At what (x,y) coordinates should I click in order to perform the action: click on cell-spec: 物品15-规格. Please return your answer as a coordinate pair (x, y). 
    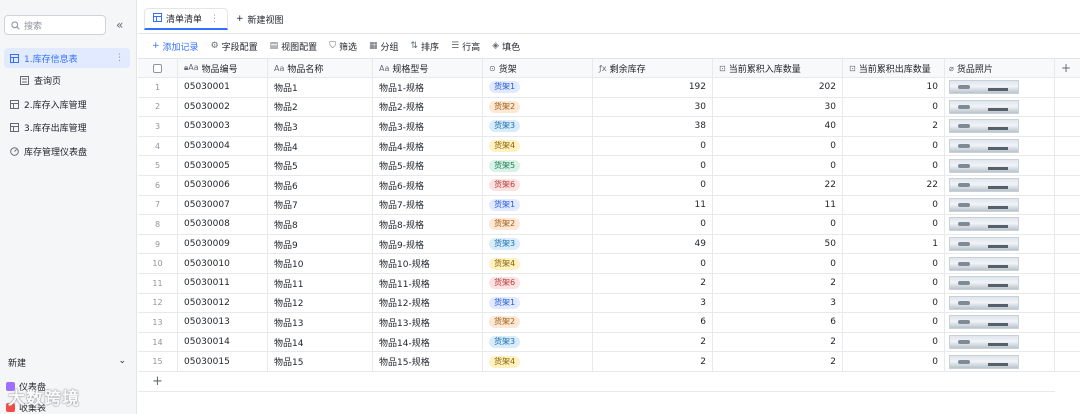
    Looking at the image, I should click on (428, 361).